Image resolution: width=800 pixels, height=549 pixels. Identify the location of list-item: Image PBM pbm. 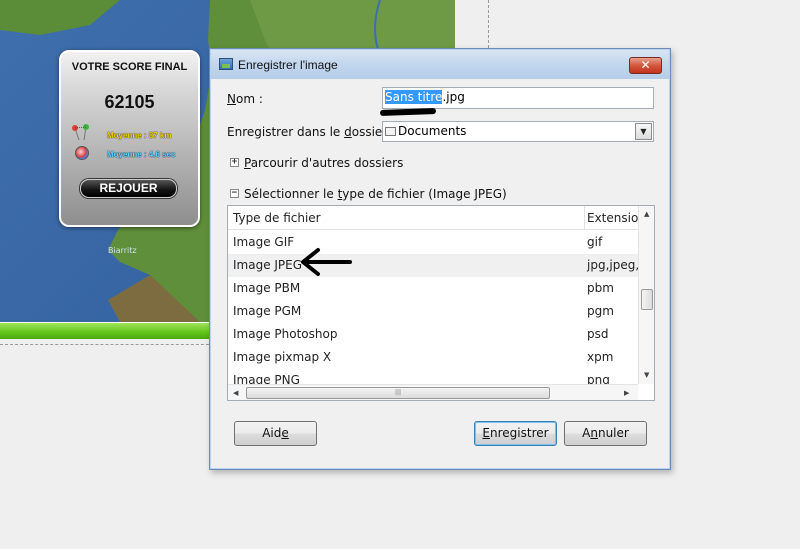
(433, 288).